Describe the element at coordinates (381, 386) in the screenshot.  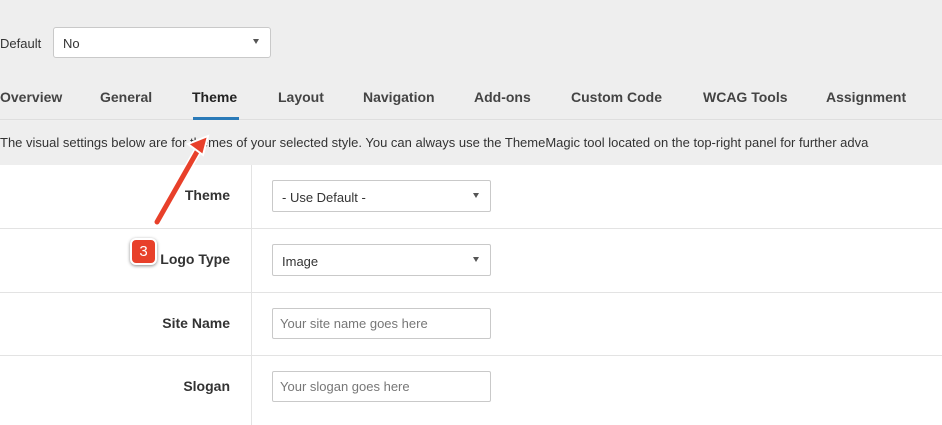
I see `slogan-input` at that location.